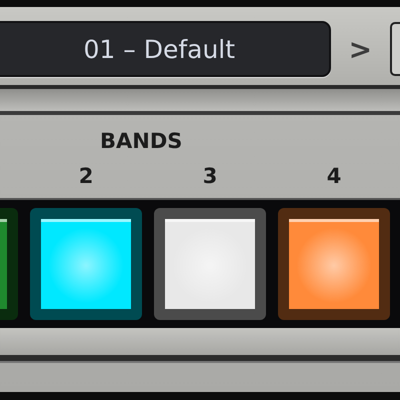  I want to click on side-button, so click(395, 49).